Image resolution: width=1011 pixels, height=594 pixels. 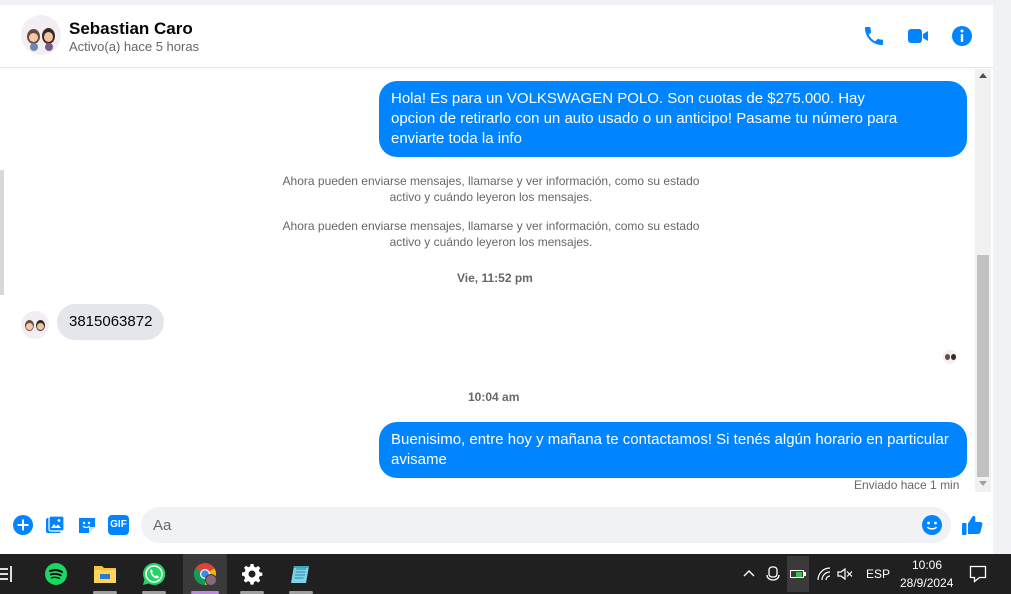 I want to click on scroll-down-arrow, so click(x=983, y=483).